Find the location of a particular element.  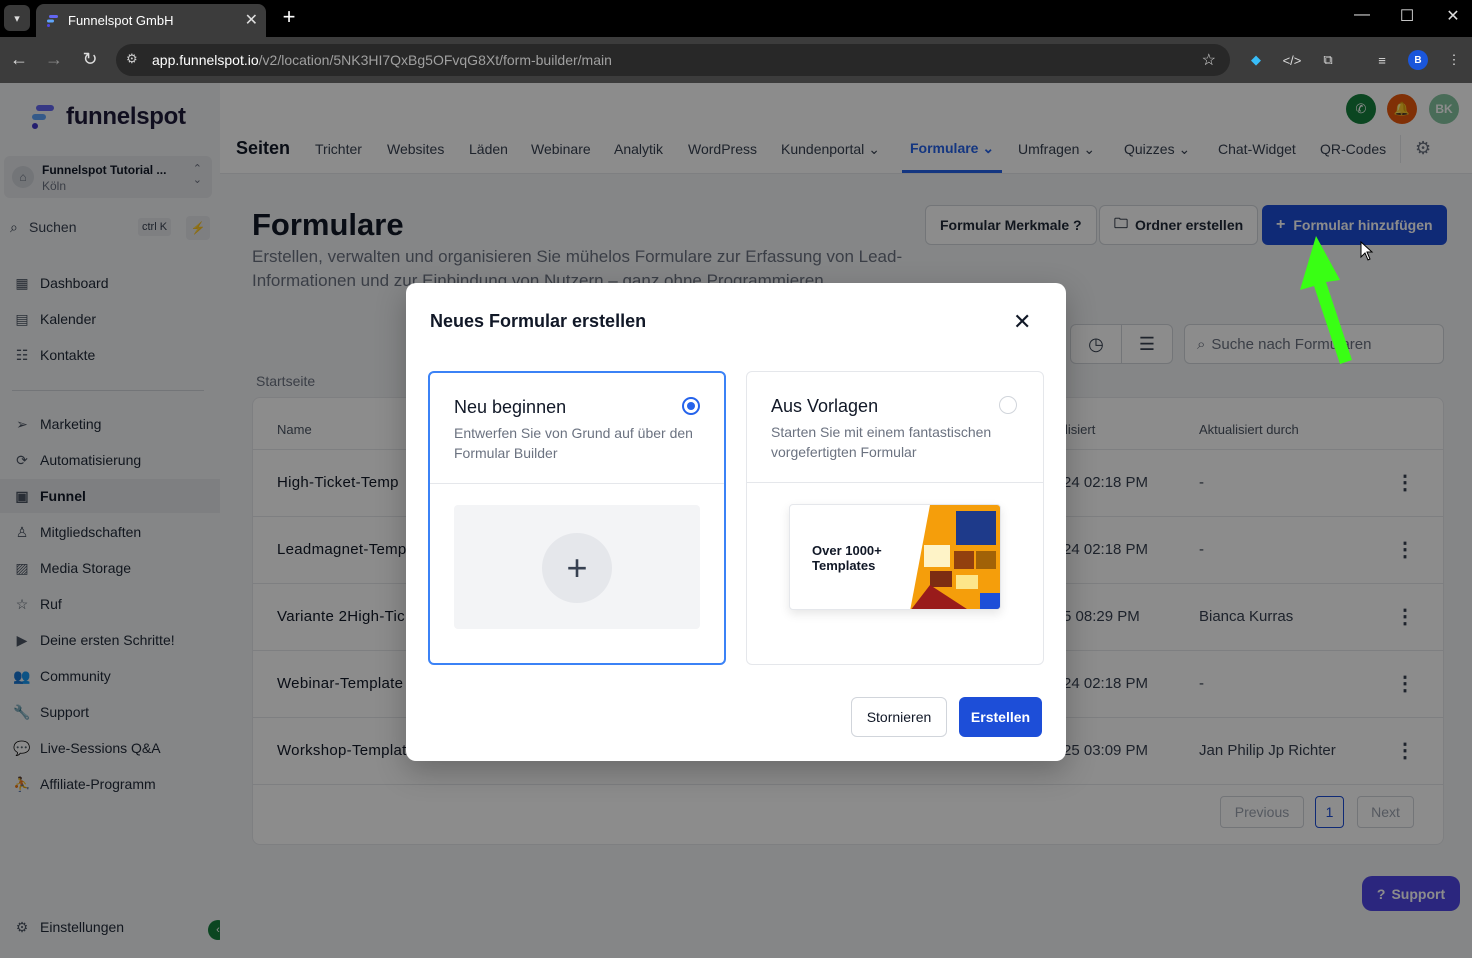

blank-form-preview: + is located at coordinates (577, 567).